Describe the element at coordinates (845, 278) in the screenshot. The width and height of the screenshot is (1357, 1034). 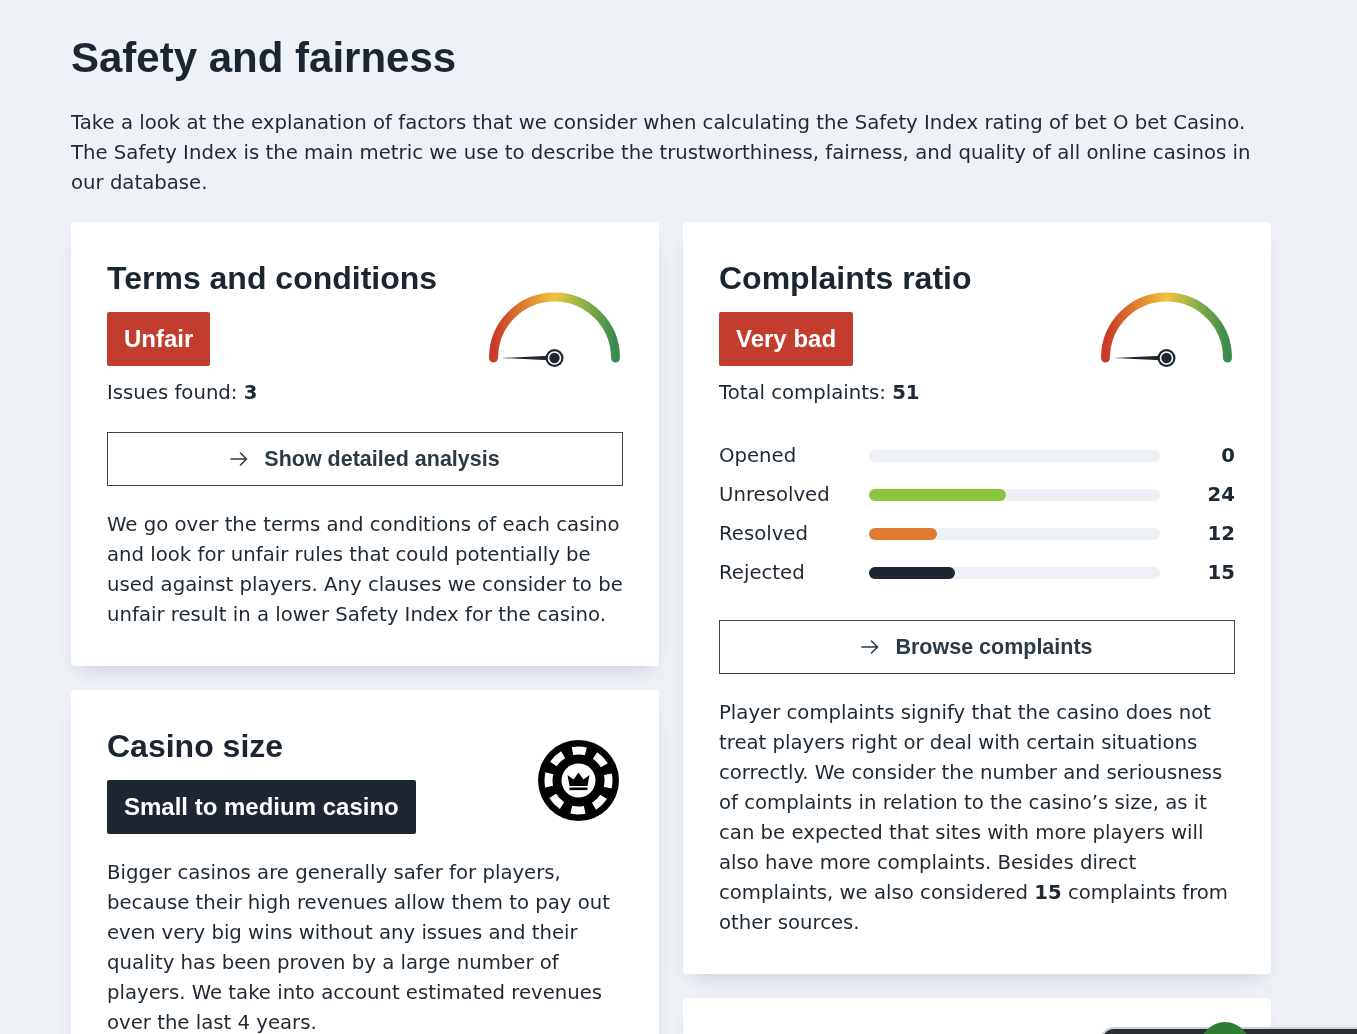
I see `card-title: Complaints ratio` at that location.